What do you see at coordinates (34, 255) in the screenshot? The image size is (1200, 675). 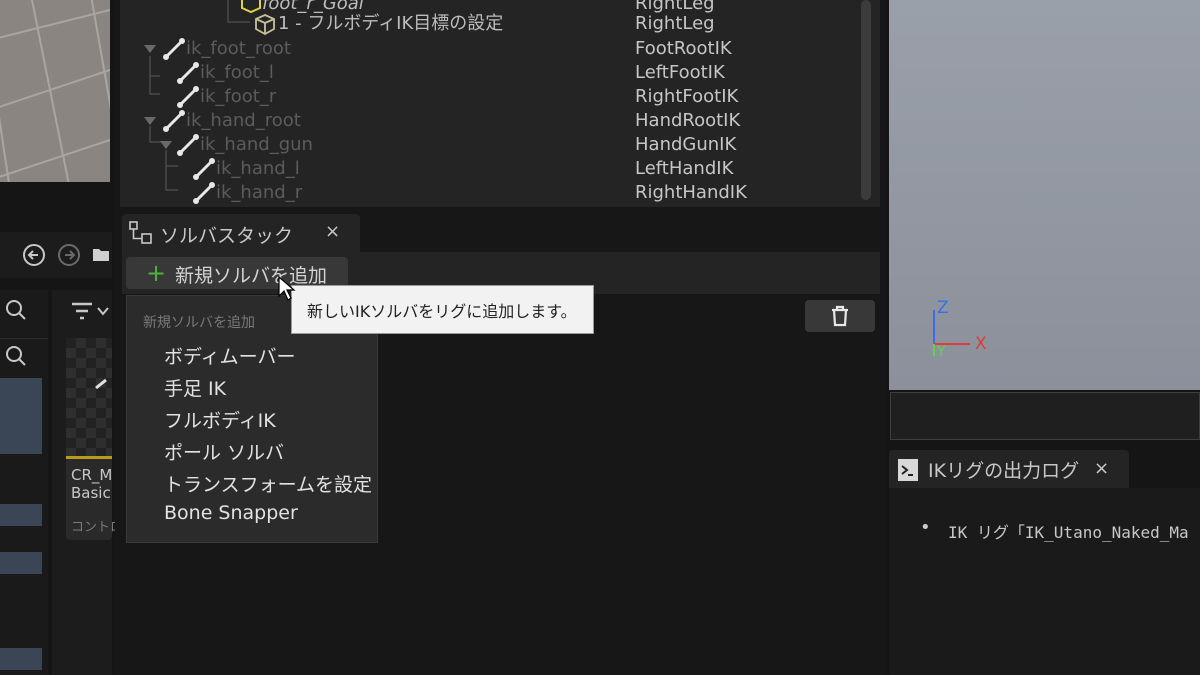 I see `back-arrow-icon` at bounding box center [34, 255].